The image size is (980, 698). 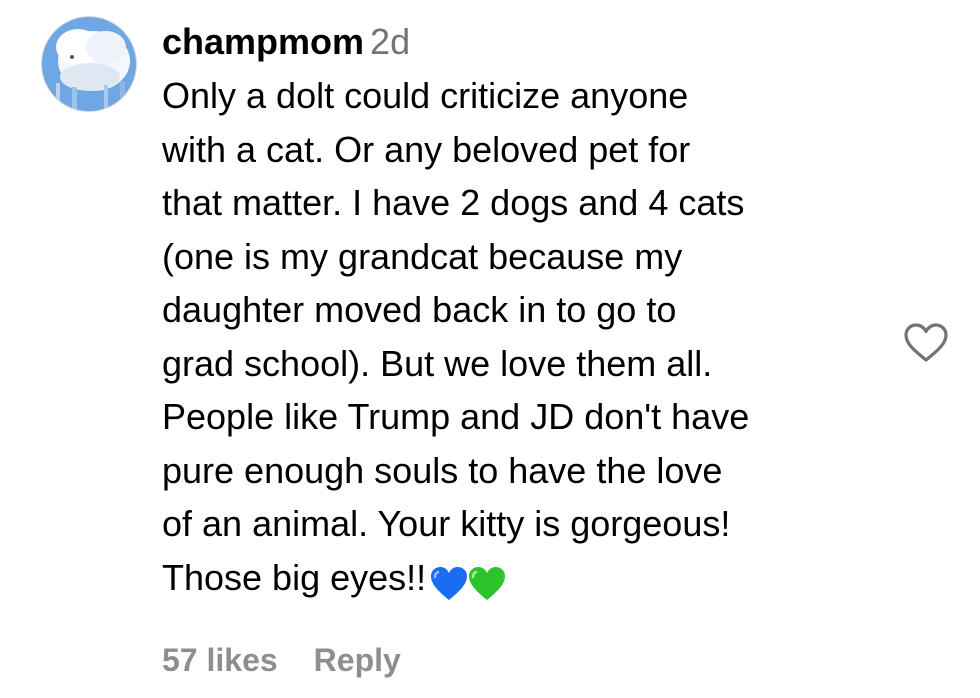 I want to click on reply-button: Reply, so click(x=357, y=660).